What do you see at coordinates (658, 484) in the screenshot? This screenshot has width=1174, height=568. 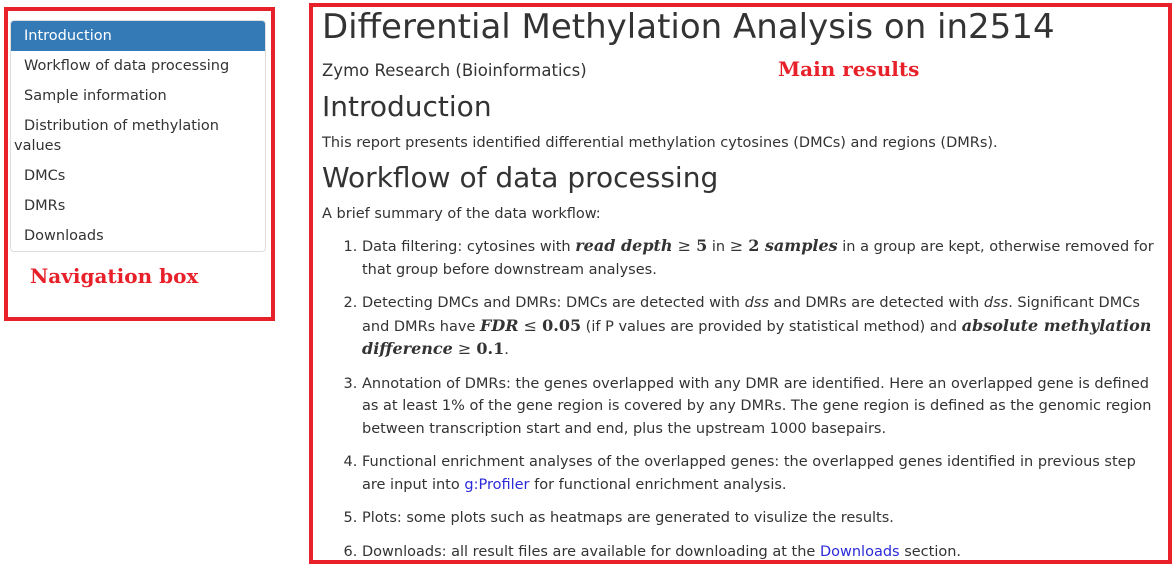 I see `step-text: for functional enrichment analysis.` at bounding box center [658, 484].